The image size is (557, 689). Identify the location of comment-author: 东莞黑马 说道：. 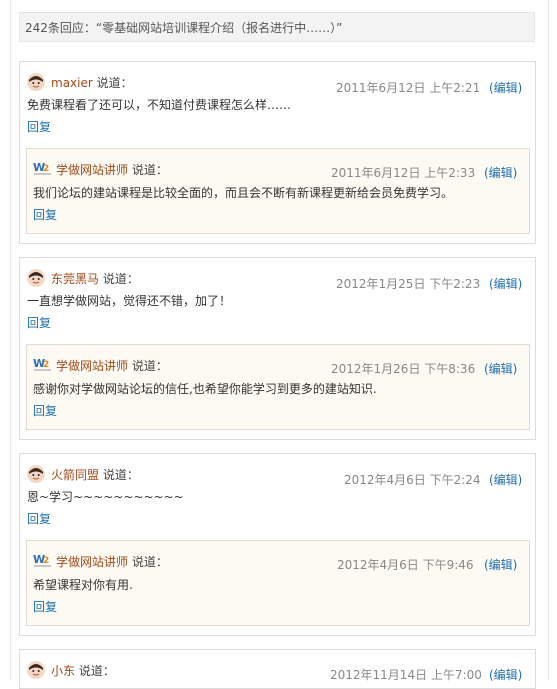
(95, 279).